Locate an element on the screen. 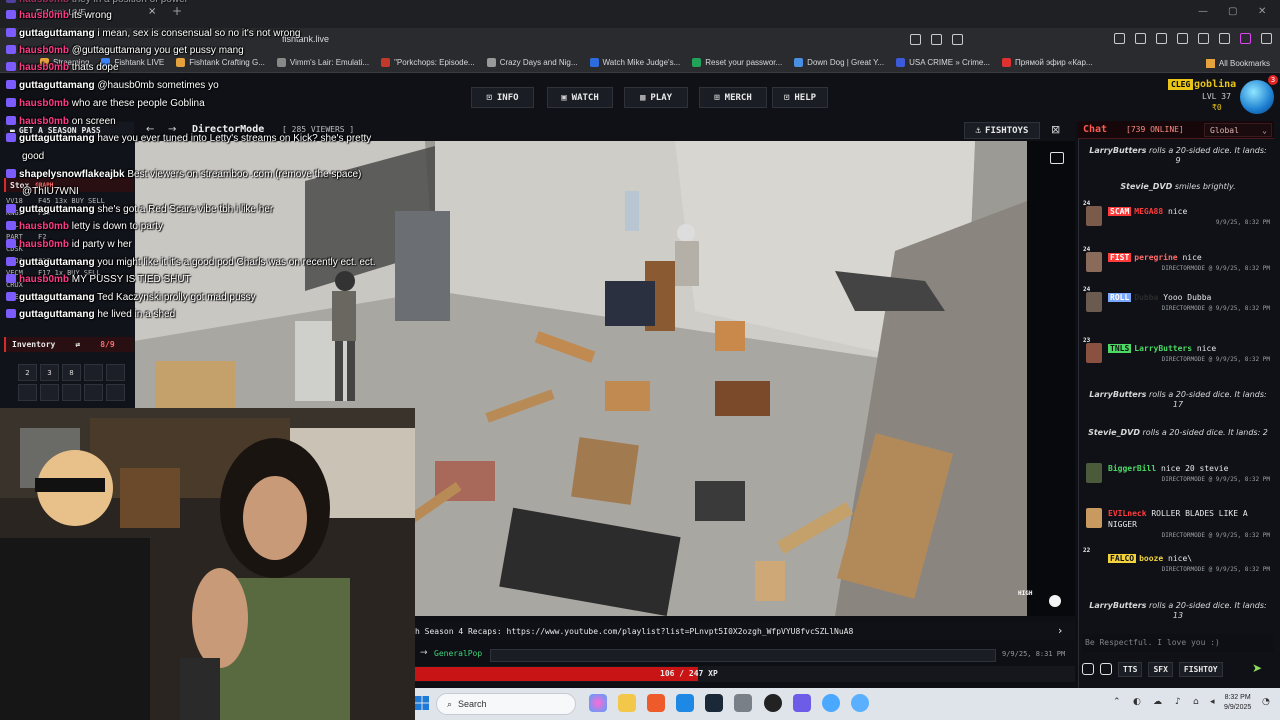  notes-icon is located at coordinates (685, 703).